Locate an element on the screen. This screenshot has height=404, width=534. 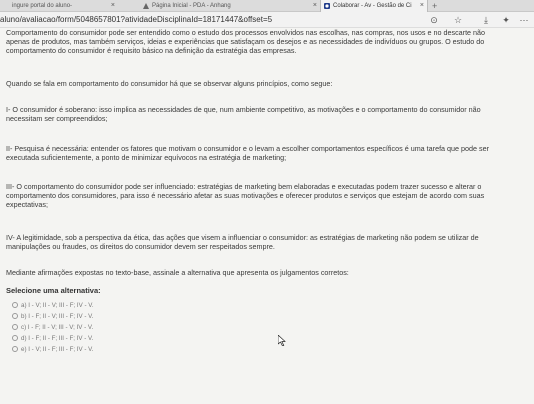
colaborar-favicon-icon is located at coordinates (327, 6).